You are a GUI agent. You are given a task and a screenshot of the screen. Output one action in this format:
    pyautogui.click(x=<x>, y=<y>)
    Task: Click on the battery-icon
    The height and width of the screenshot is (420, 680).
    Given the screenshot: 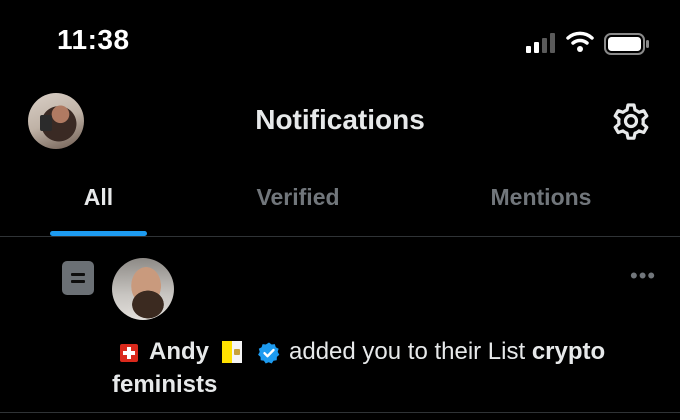 What is the action you would take?
    pyautogui.click(x=626, y=44)
    